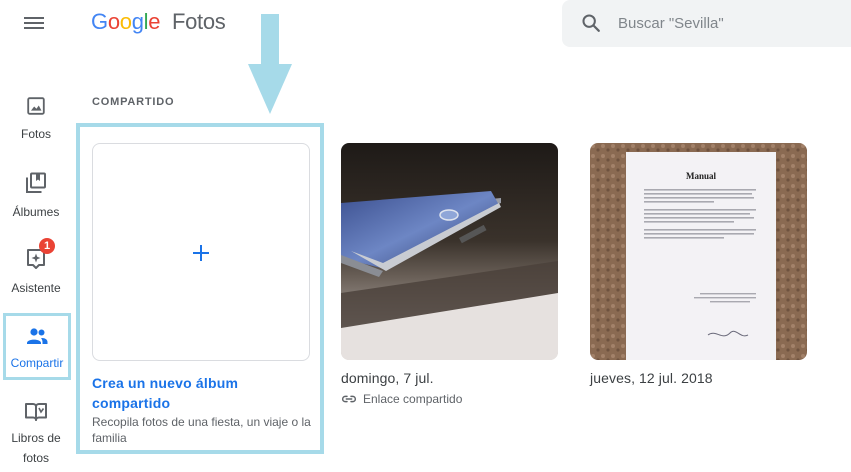 This screenshot has width=851, height=472. Describe the element at coordinates (728, 23) in the screenshot. I see `search-input` at that location.